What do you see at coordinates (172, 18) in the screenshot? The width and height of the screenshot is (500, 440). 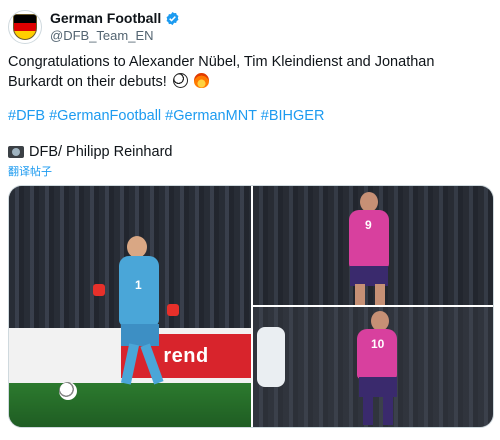 I see `verified-badge-icon` at bounding box center [172, 18].